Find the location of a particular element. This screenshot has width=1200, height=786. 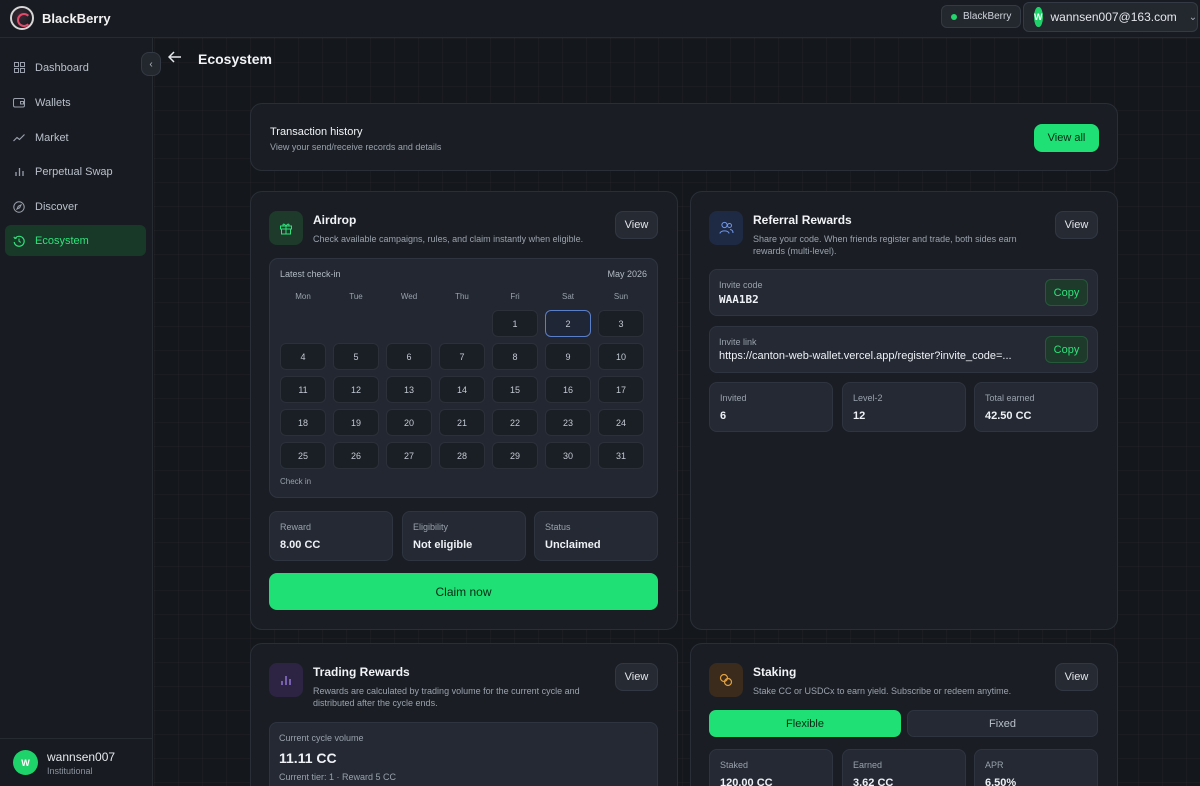

sidebar-item-label: Ecosystem is located at coordinates (62, 240).